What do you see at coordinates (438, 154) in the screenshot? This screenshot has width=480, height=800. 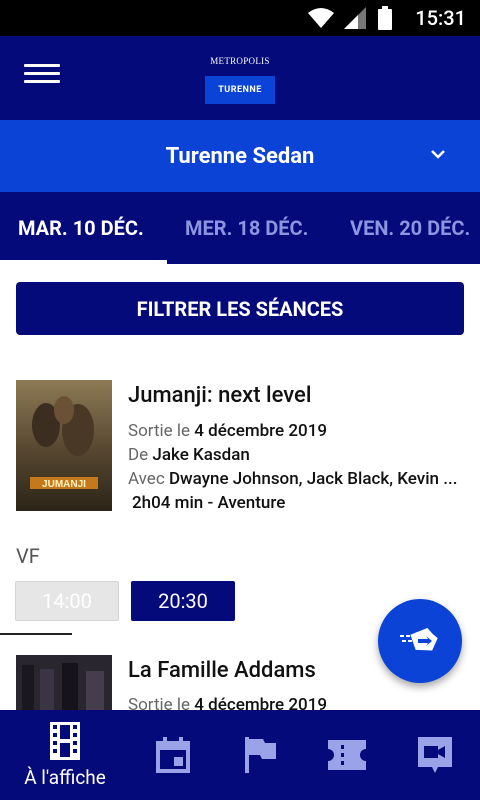 I see `chevron-down-icon` at bounding box center [438, 154].